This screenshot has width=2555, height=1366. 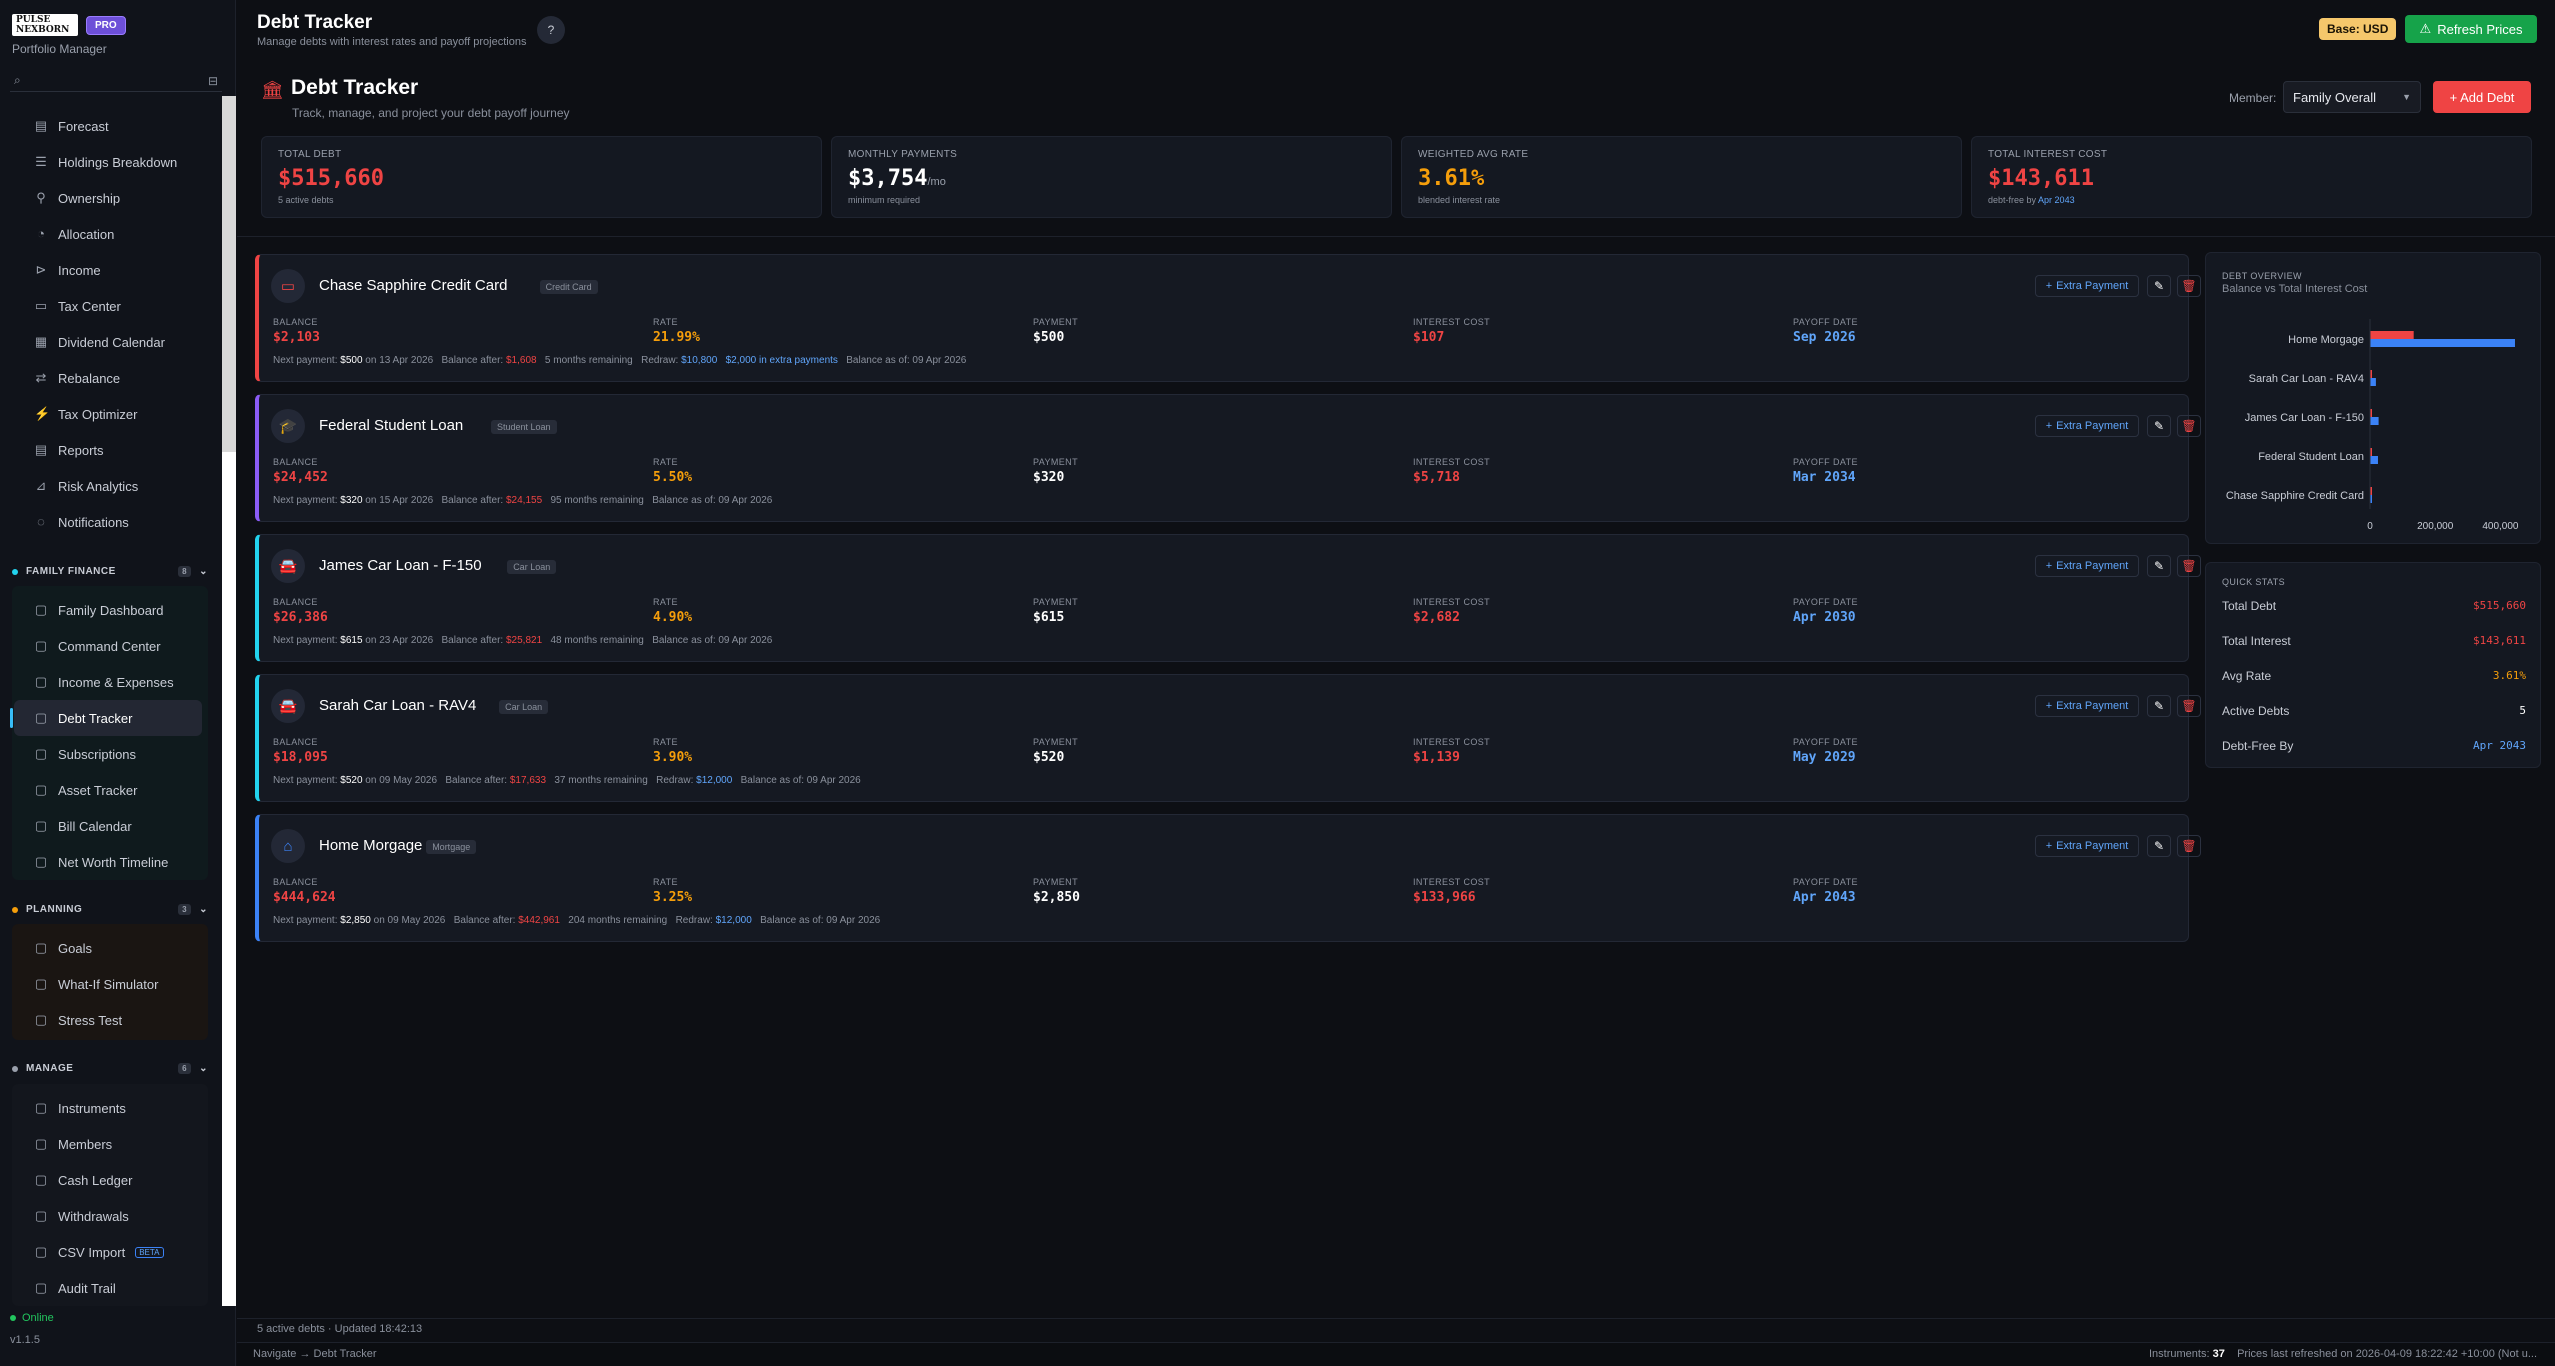 I want to click on chart-category-label: Sarah Car Loan - RAV4, so click(x=2306, y=379).